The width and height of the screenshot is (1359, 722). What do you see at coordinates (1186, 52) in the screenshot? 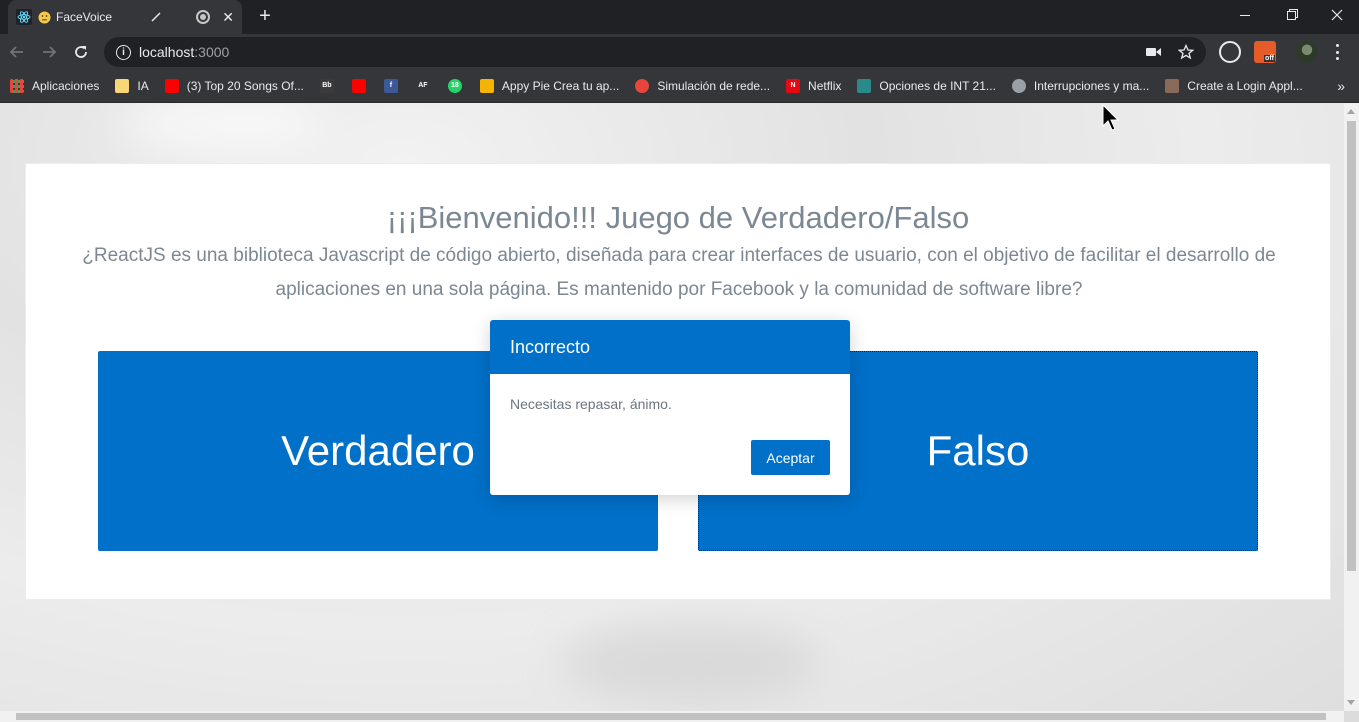
I see `bookmark-star-icon` at bounding box center [1186, 52].